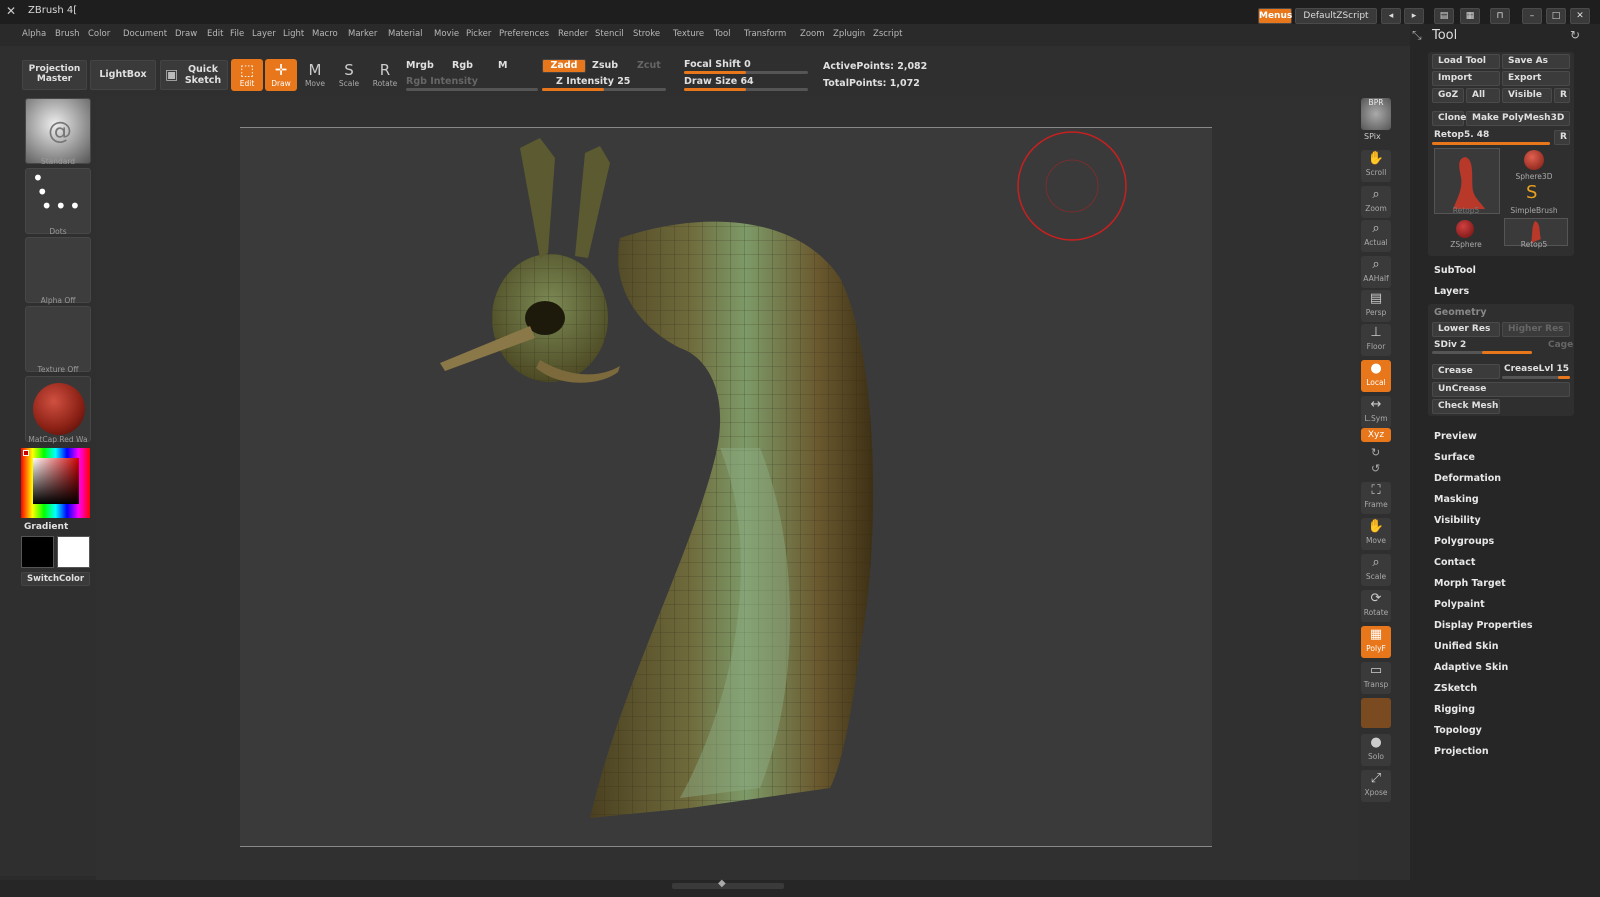 The image size is (1600, 897). Describe the element at coordinates (349, 75) in the screenshot. I see `scale-button: S Scale` at that location.